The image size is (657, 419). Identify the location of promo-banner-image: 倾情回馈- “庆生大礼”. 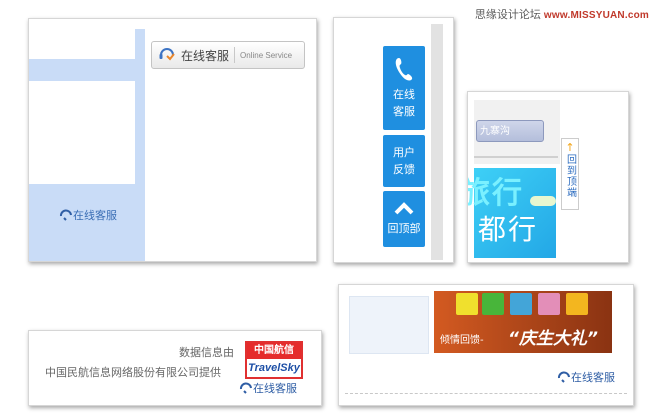
(523, 322).